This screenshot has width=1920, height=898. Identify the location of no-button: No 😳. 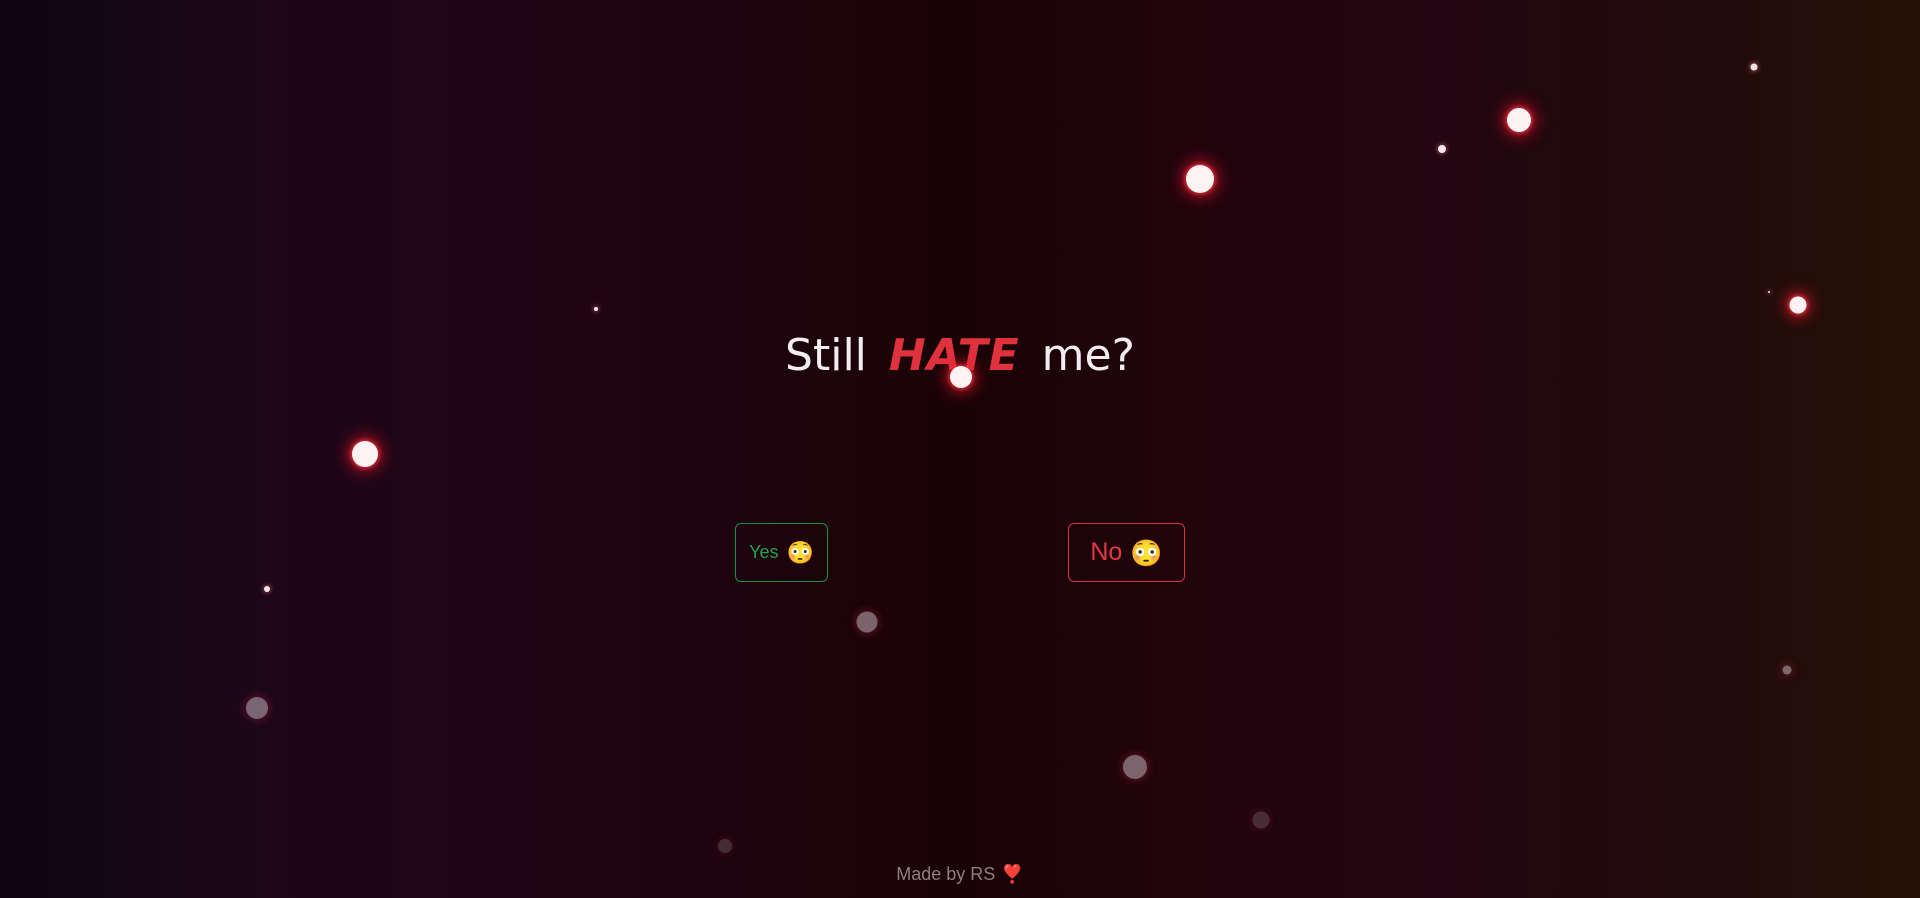
(1126, 552).